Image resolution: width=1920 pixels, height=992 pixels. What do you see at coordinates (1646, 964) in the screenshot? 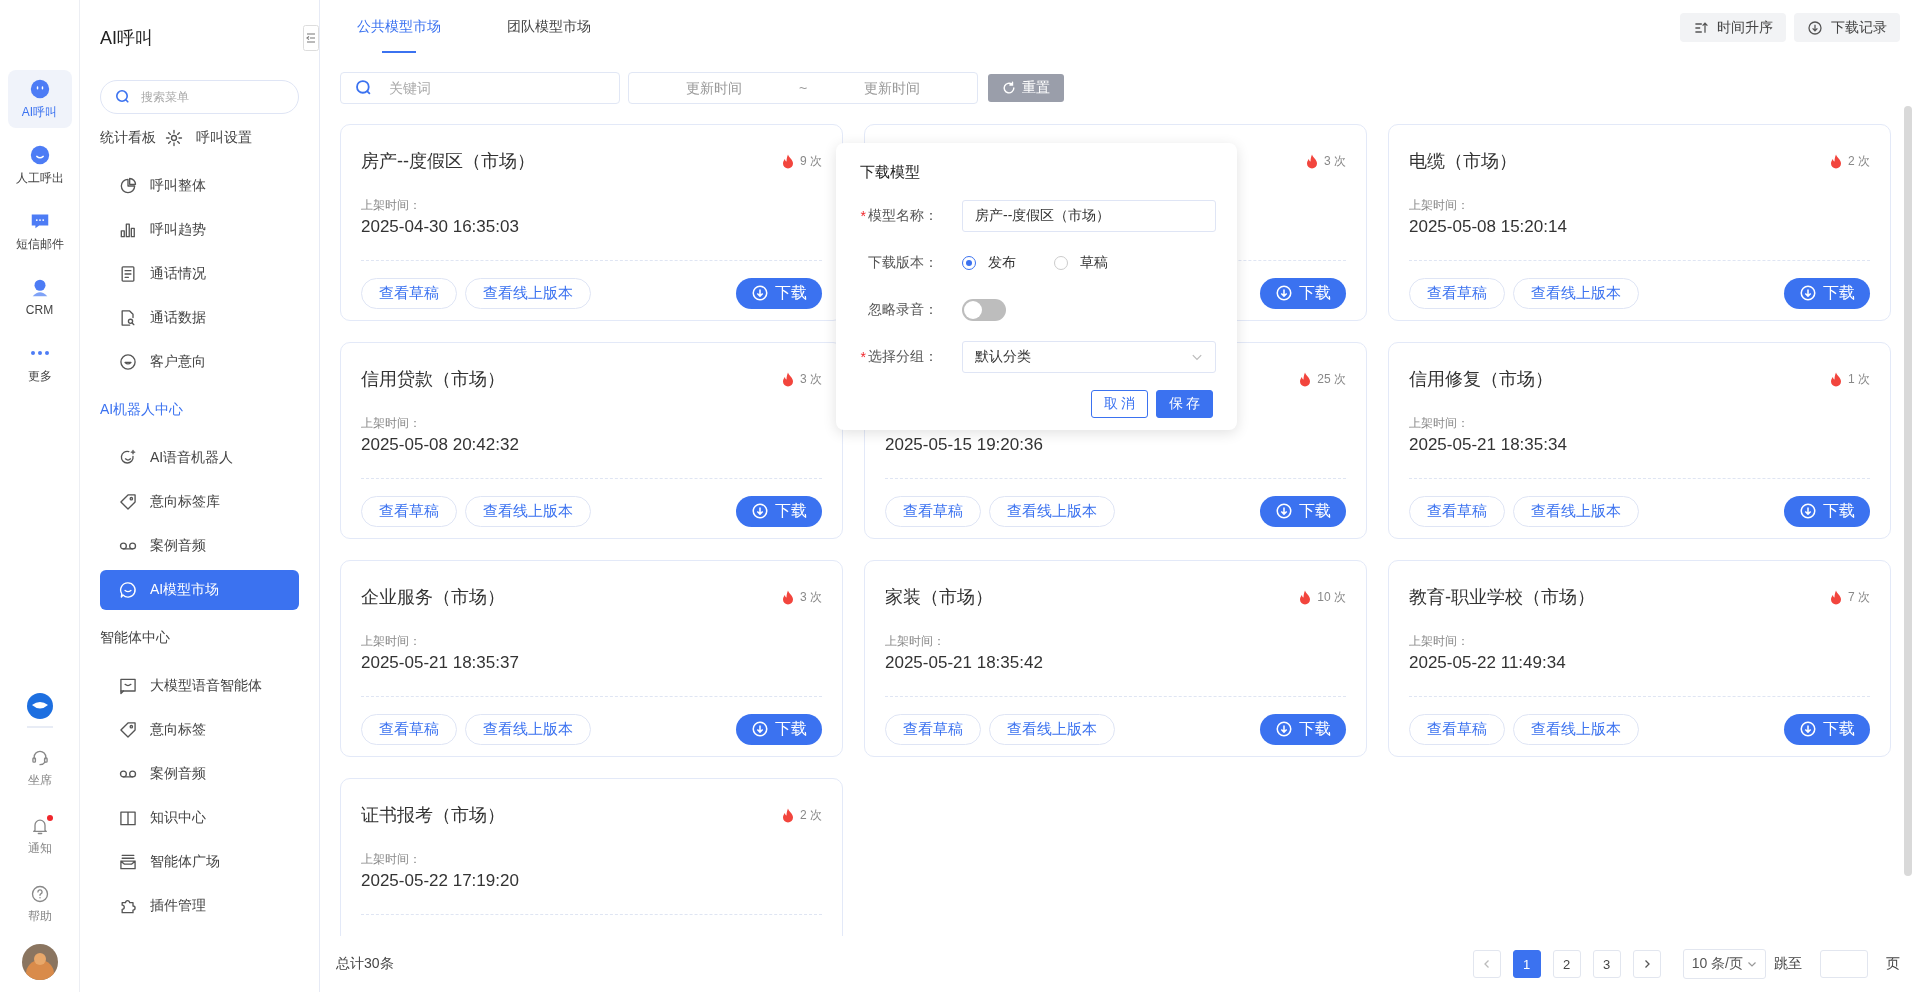
I see `next-page-button` at bounding box center [1646, 964].